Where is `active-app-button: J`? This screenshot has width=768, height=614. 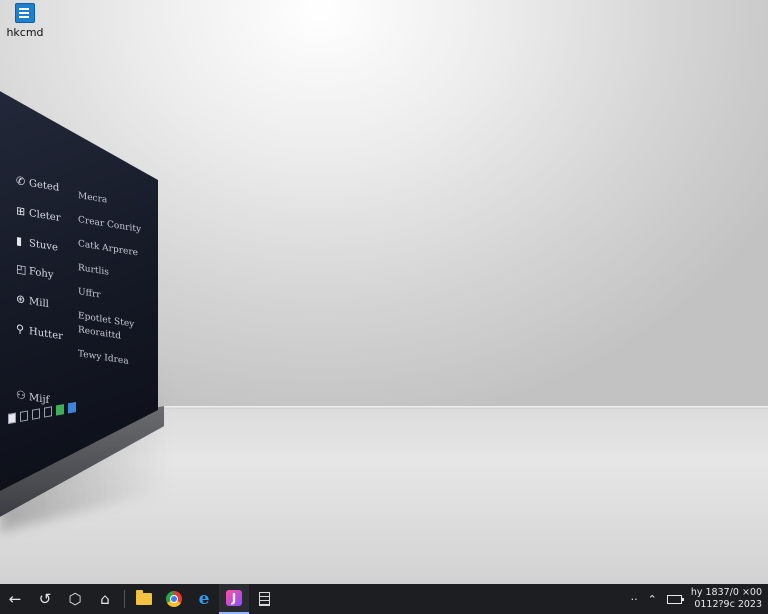
active-app-button: J is located at coordinates (234, 599).